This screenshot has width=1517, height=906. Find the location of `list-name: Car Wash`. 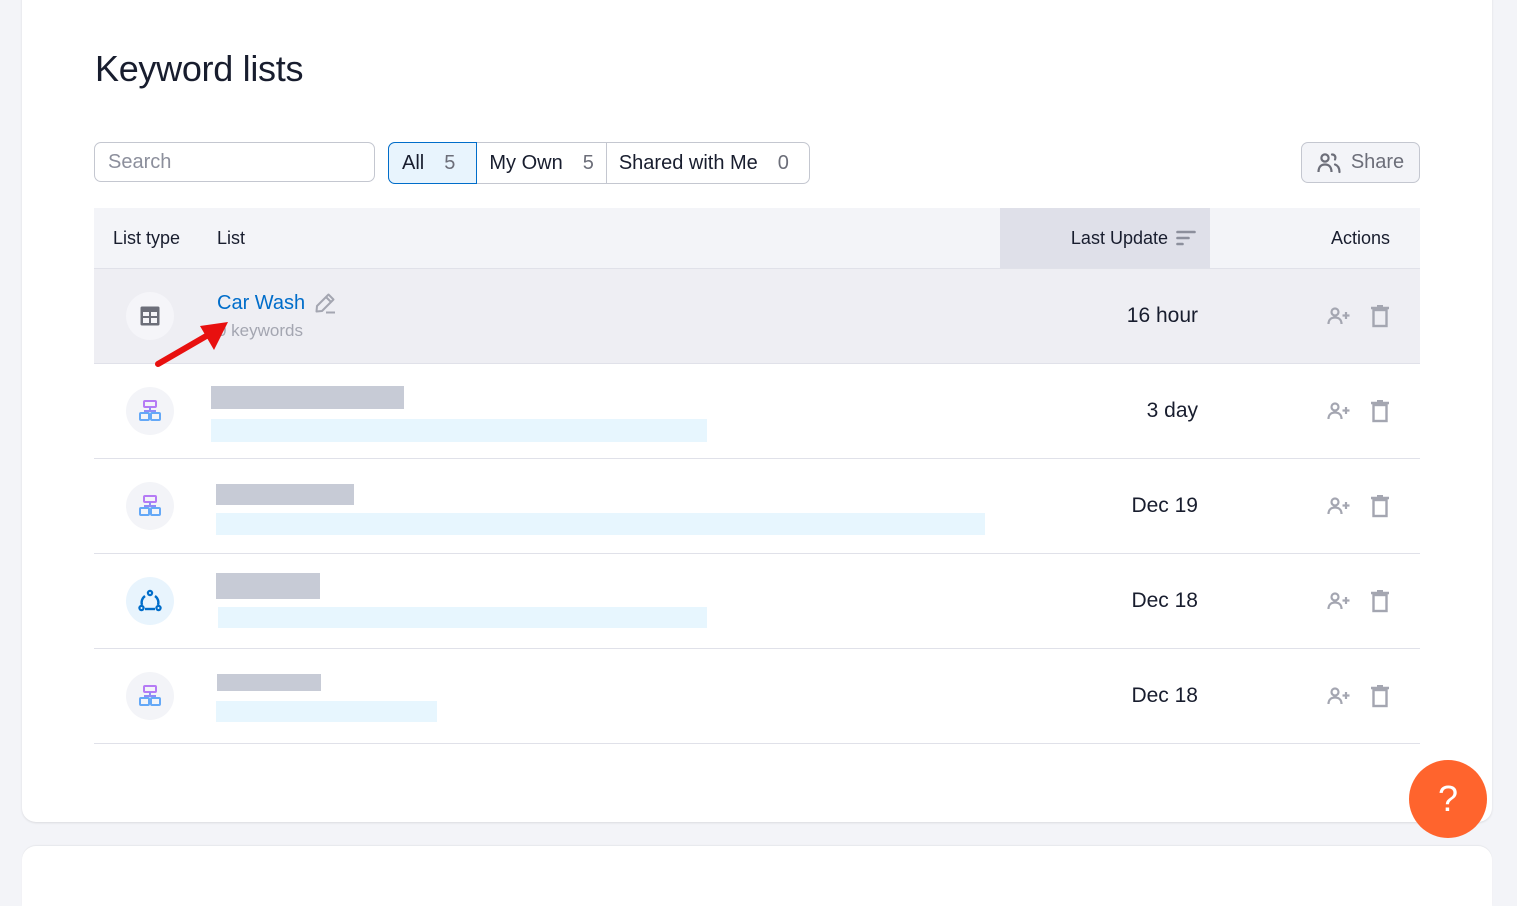

list-name: Car Wash is located at coordinates (261, 302).